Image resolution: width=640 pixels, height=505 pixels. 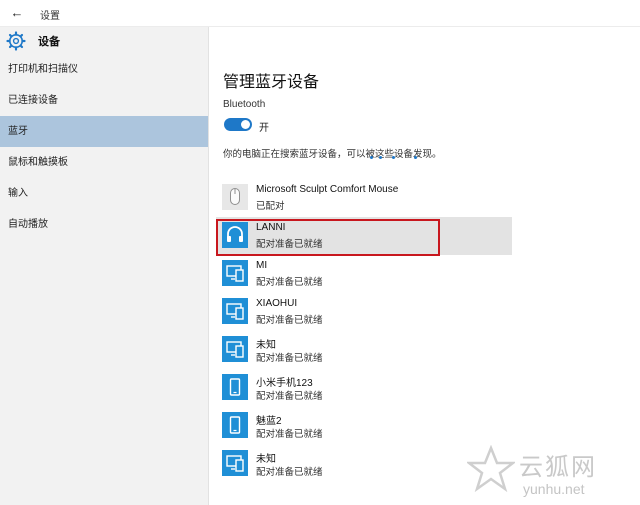 I want to click on sidebar-header: 设备, so click(x=104, y=40).